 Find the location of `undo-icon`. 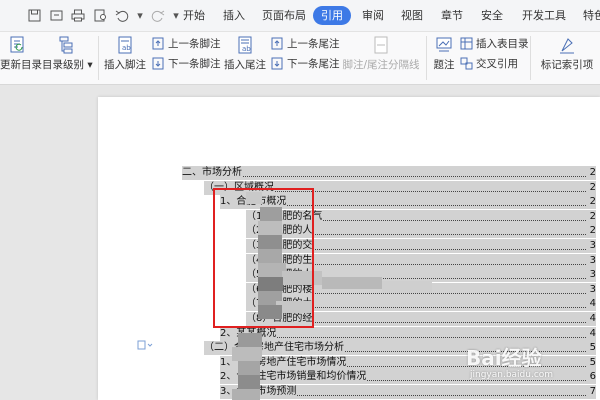

undo-icon is located at coordinates (122, 16).